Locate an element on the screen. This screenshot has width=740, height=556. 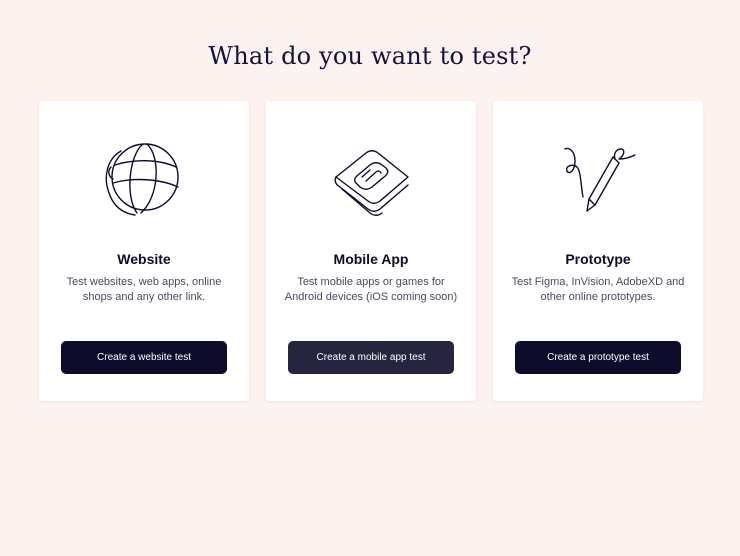
prototype-card-title: Prototype is located at coordinates (598, 259).